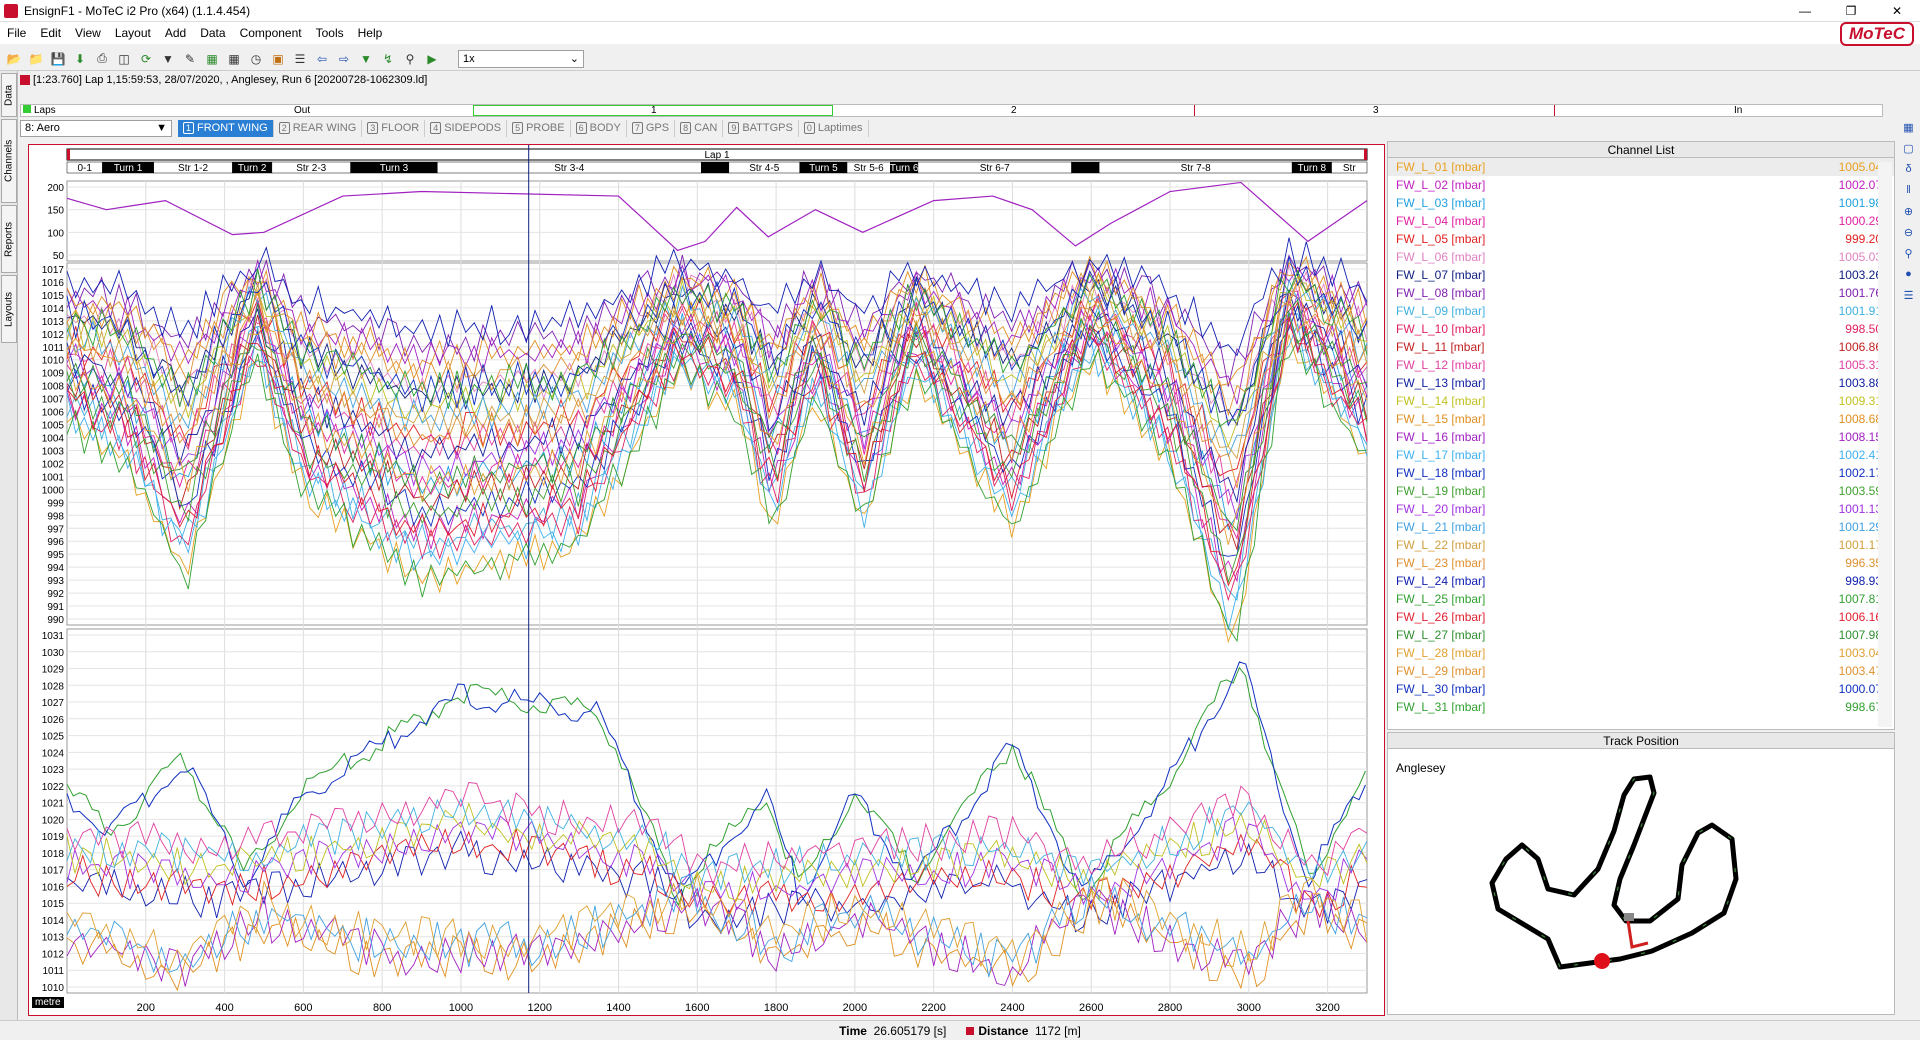 This screenshot has height=1040, width=1920. Describe the element at coordinates (1641, 491) in the screenshot. I see `channel-row: FW_L_19 [mbar] 1003.59` at that location.